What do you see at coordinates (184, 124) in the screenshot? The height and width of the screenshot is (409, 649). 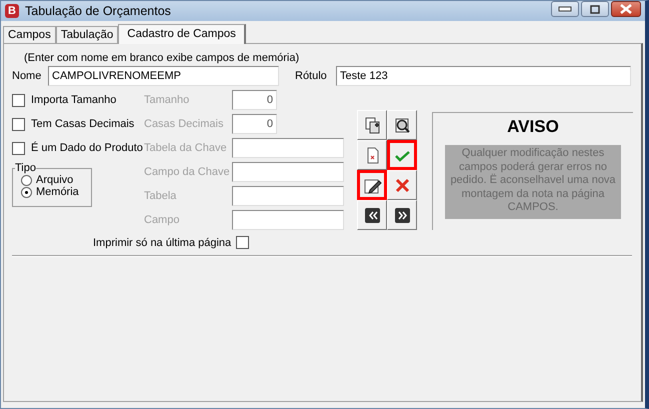 I see `field-label: Casas Decimais` at bounding box center [184, 124].